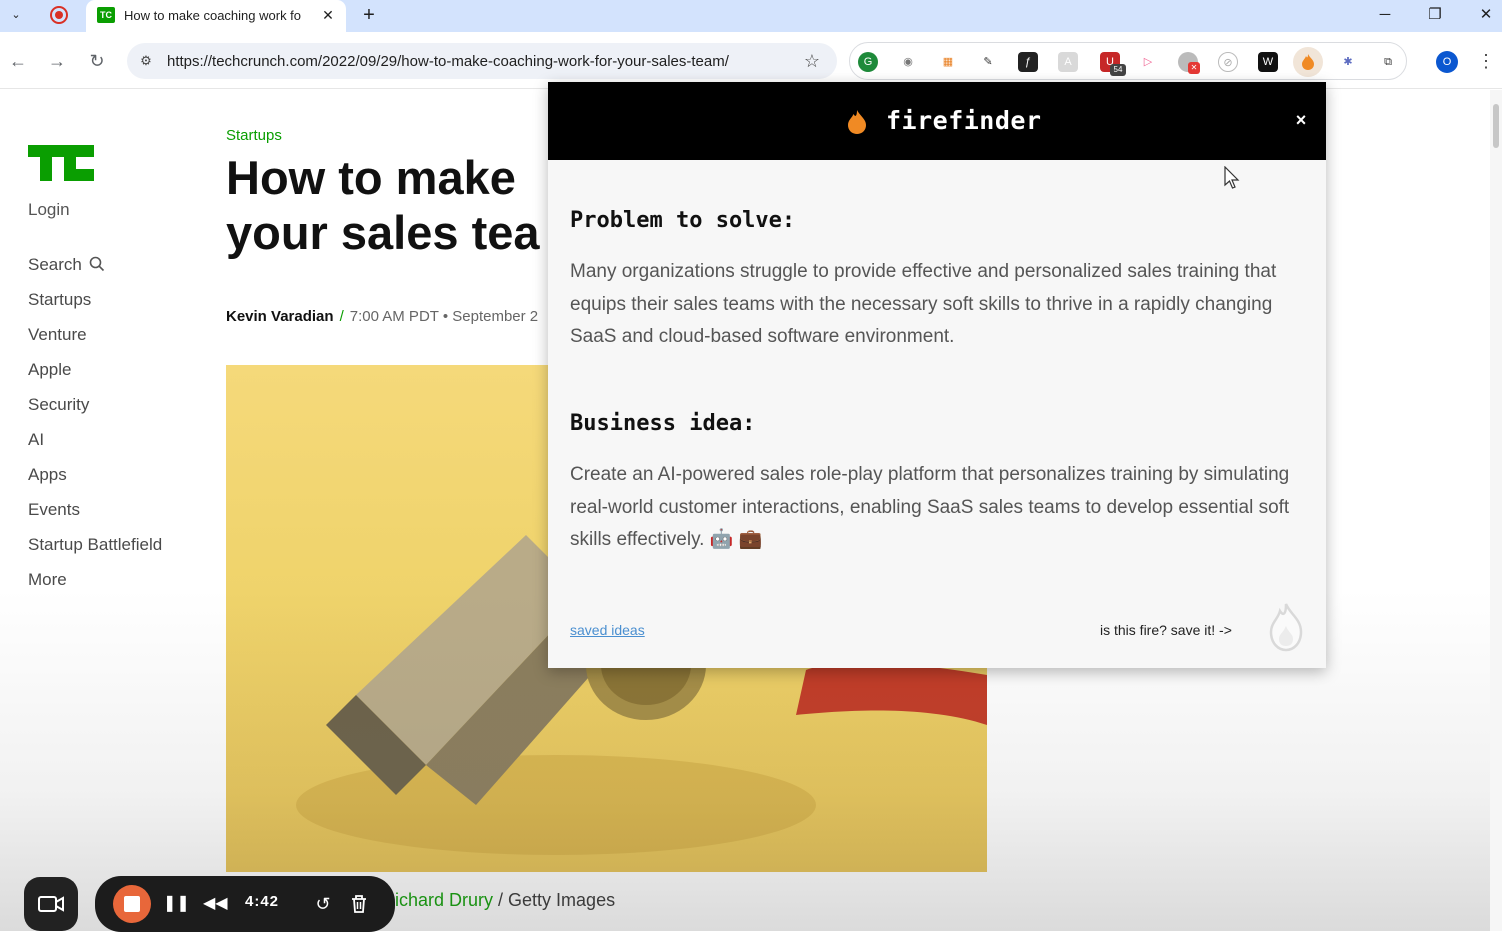 This screenshot has width=1502, height=936. Describe the element at coordinates (213, 15) in the screenshot. I see `tab-title: How to make coaching work fo` at that location.